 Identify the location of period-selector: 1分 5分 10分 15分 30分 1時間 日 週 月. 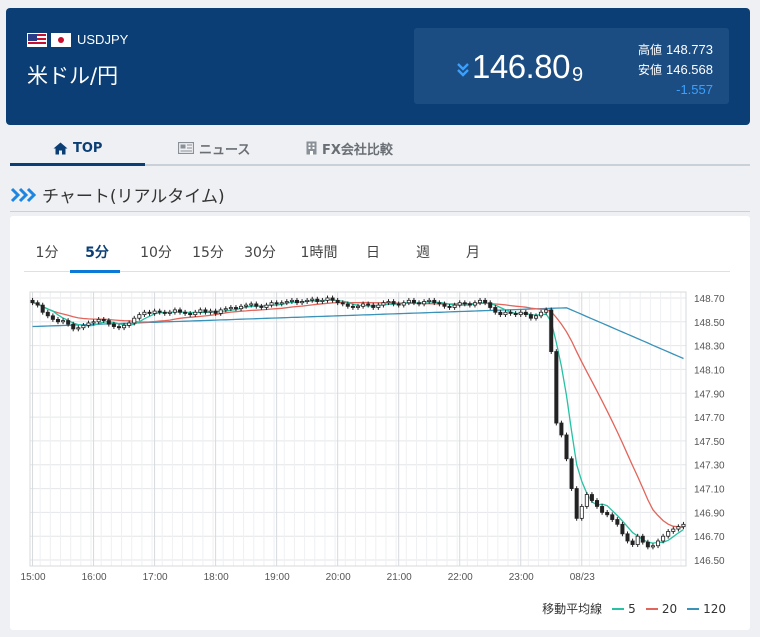
(377, 254).